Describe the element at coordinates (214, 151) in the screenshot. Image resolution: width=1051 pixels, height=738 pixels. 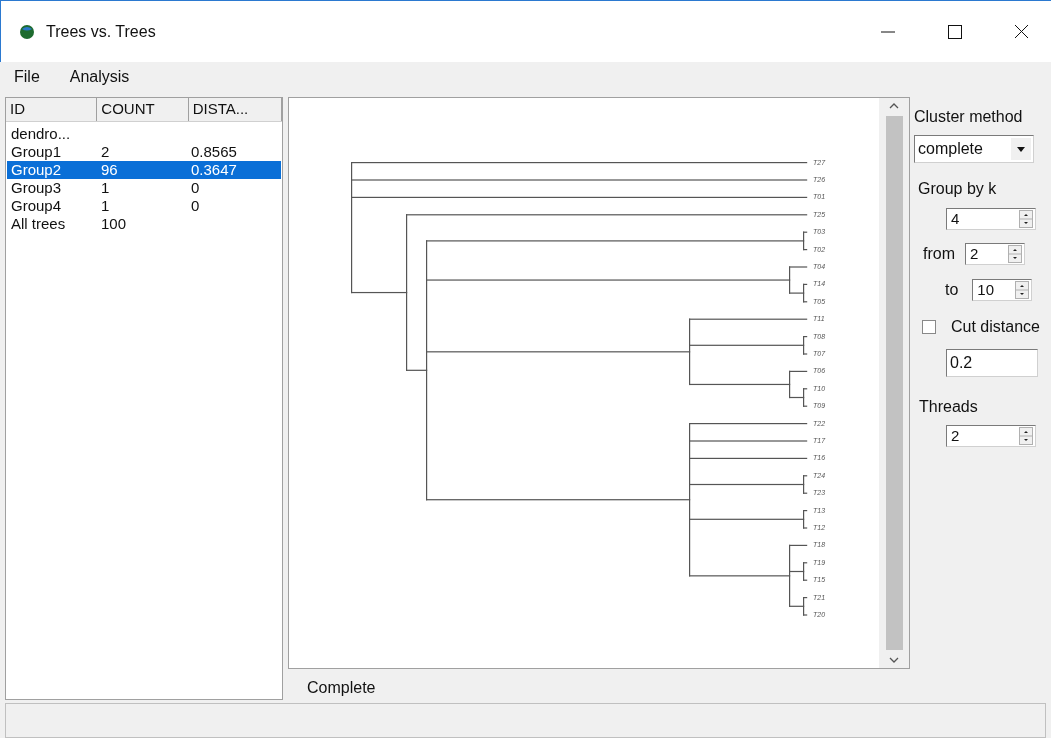
I see `table-cell-text: 0.8565` at that location.